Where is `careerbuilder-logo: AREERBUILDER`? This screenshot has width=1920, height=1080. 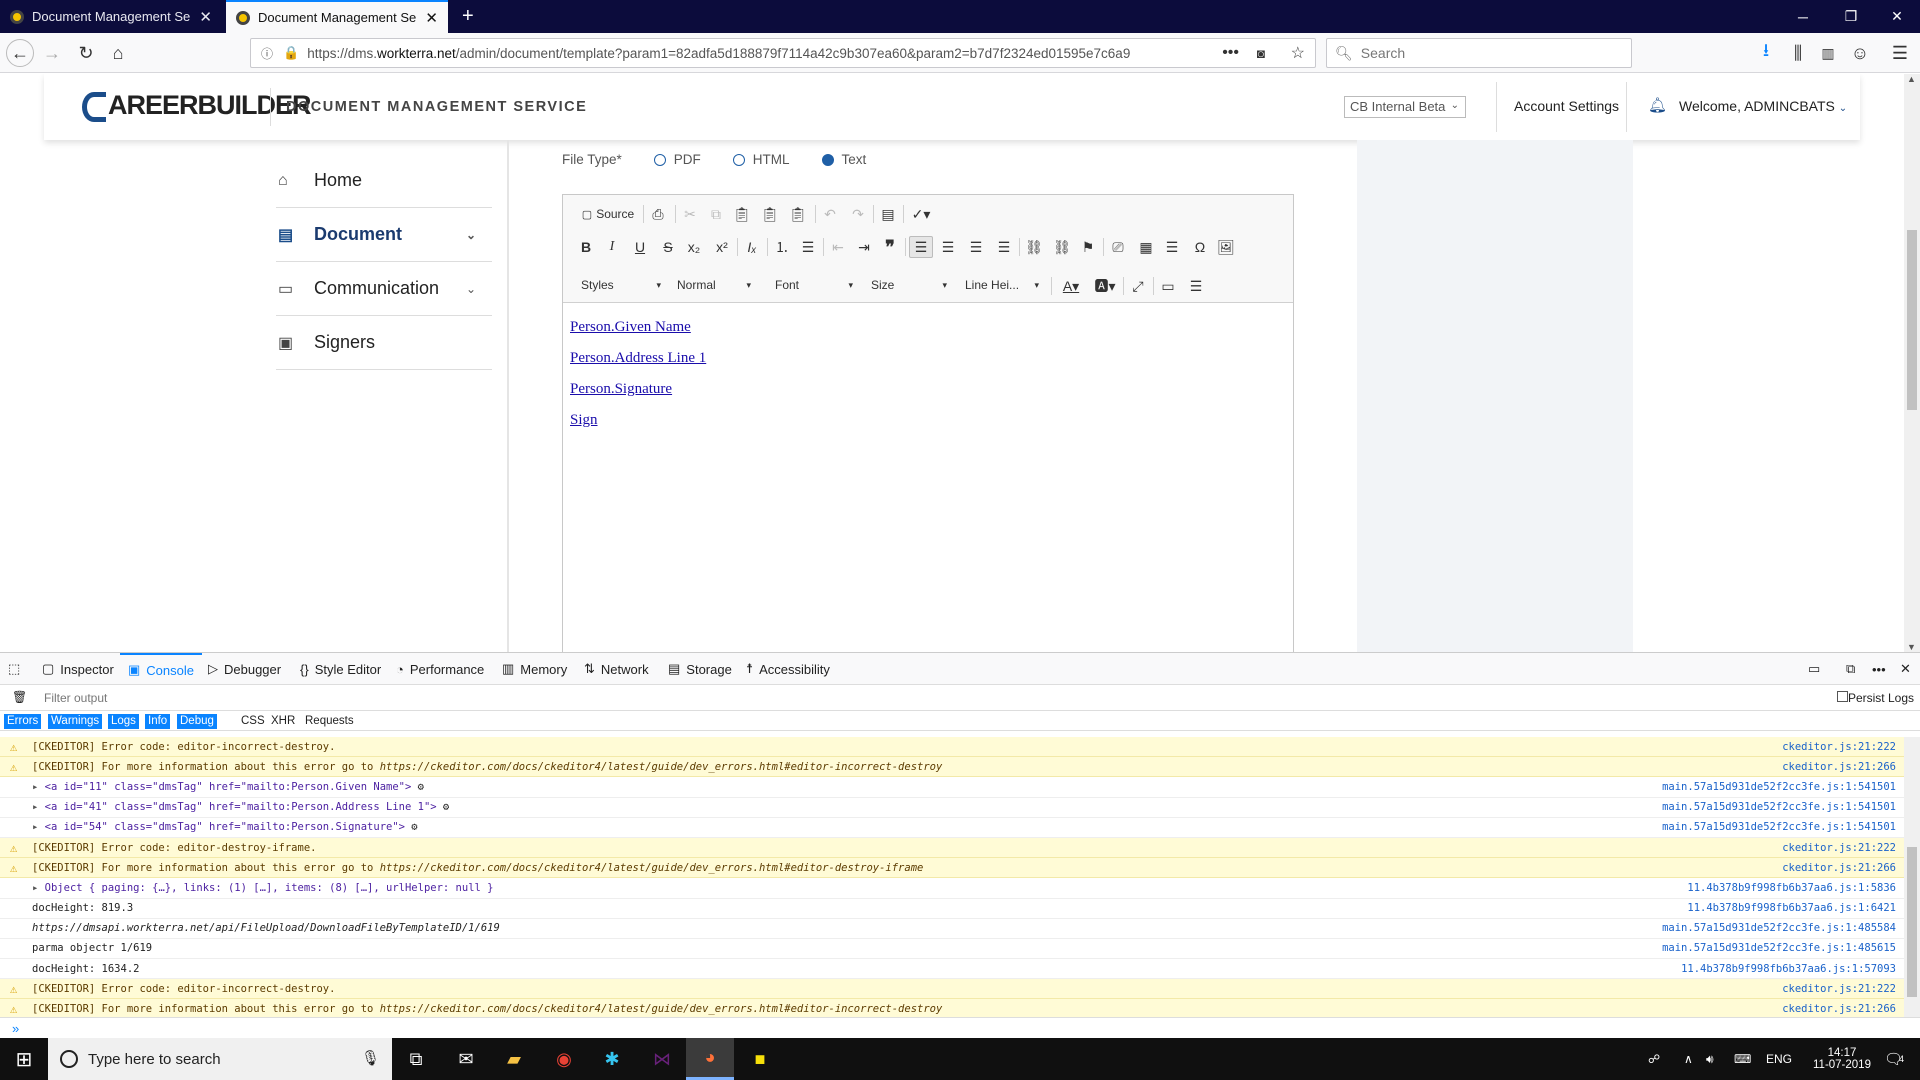
careerbuilder-logo: AREERBUILDER is located at coordinates (197, 106).